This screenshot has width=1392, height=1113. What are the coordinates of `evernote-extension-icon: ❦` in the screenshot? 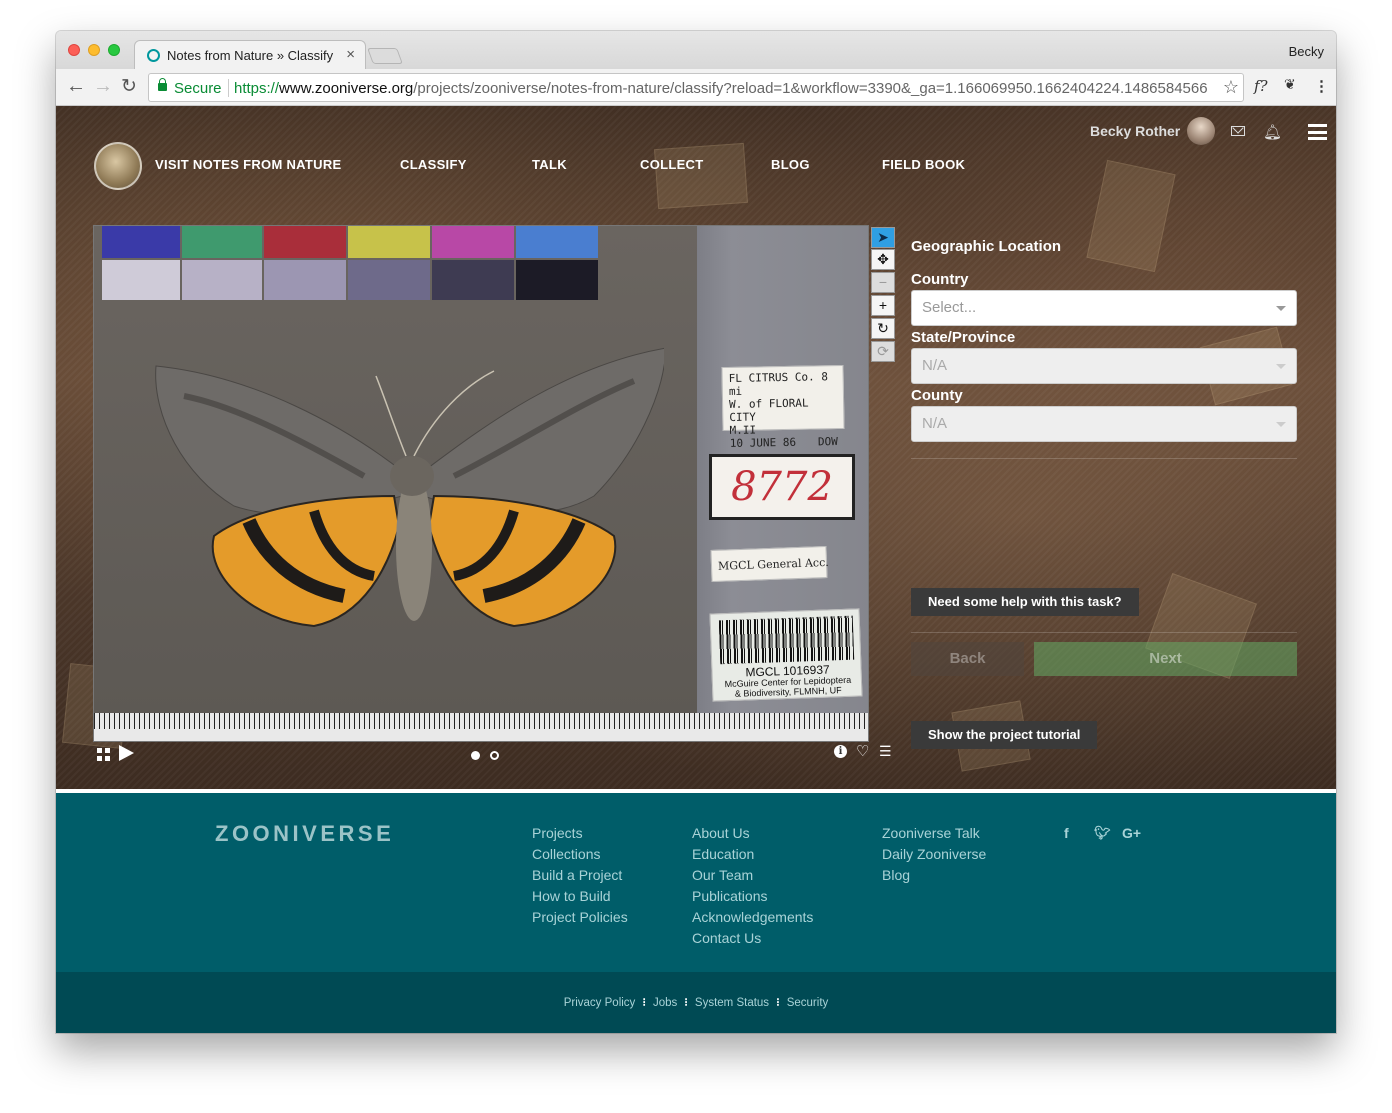 It's located at (1290, 85).